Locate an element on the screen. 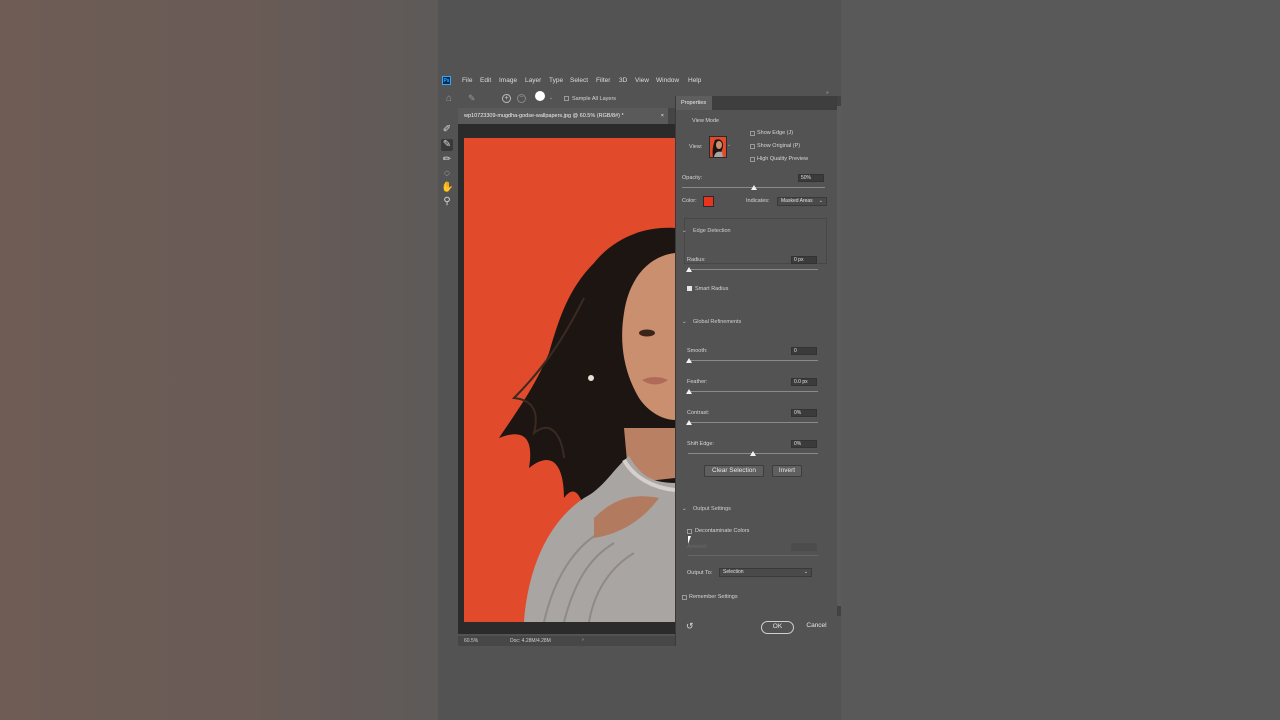 The height and width of the screenshot is (720, 1280). cancel-button: Cancel is located at coordinates (816, 627).